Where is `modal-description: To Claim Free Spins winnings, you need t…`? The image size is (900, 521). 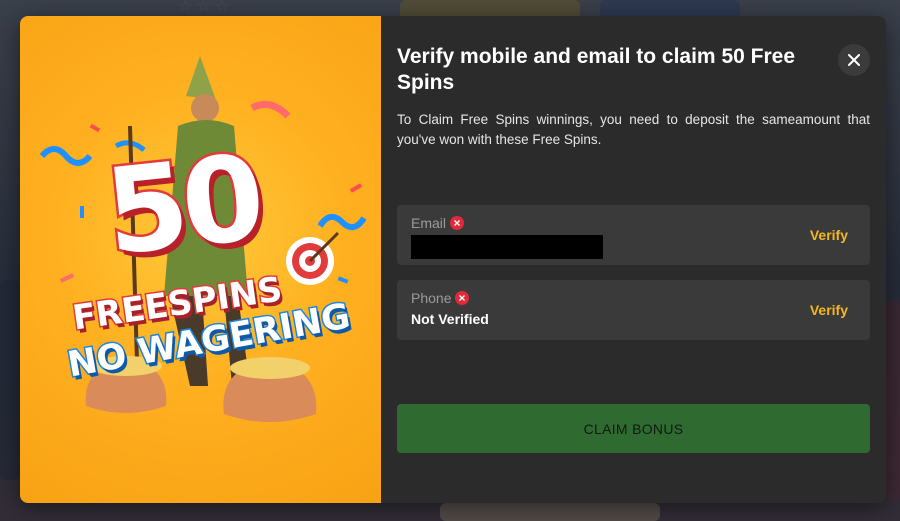 modal-description: To Claim Free Spins winnings, you need t… is located at coordinates (633, 129).